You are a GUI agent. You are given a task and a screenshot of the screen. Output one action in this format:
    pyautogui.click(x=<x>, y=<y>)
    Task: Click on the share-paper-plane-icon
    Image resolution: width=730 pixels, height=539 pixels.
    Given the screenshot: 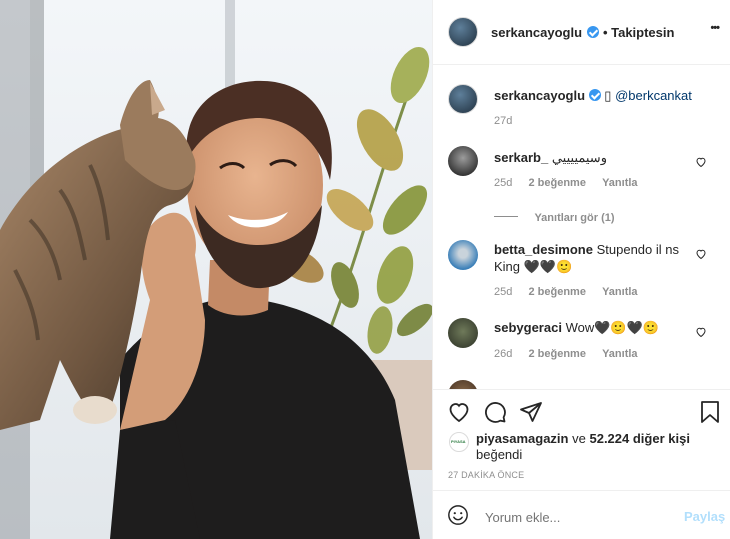 What is the action you would take?
    pyautogui.click(x=531, y=412)
    